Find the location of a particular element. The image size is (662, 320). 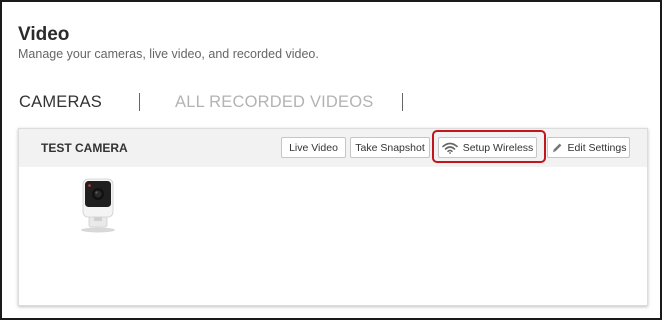

tab-all-recorded-videos: ALL RECORDED VIDEOS is located at coordinates (274, 102).